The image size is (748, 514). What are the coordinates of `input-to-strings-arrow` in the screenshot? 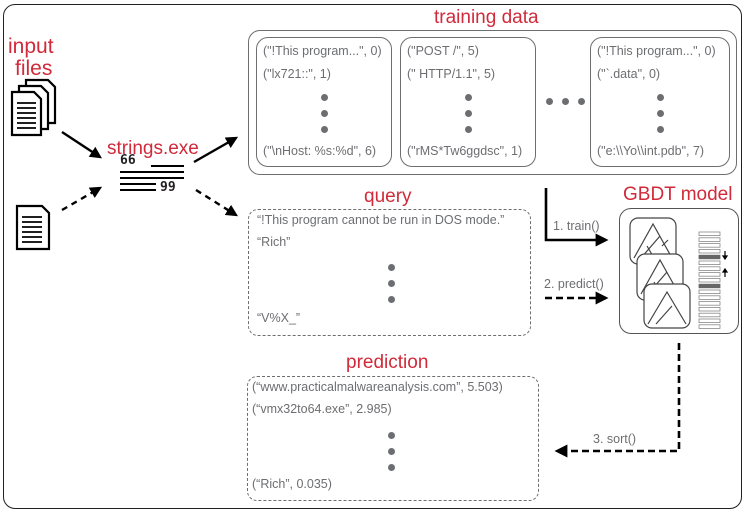 It's located at (82, 144).